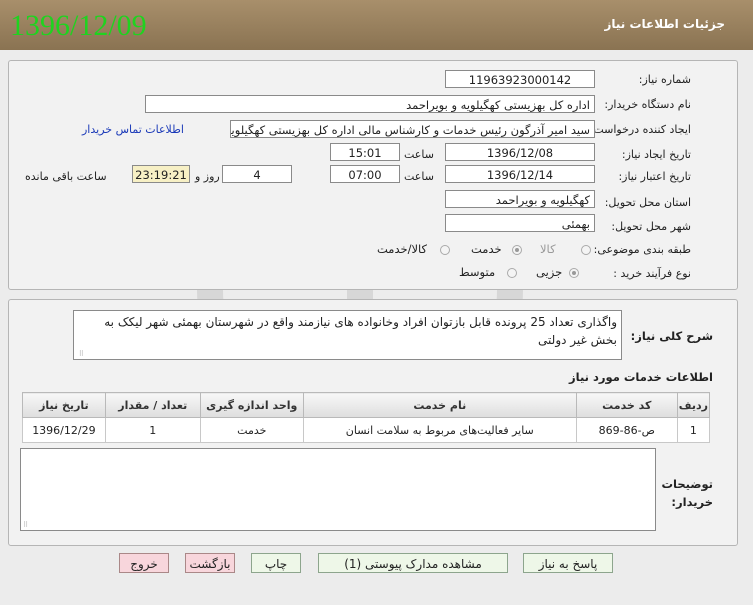  Describe the element at coordinates (439, 405) in the screenshot. I see `col-service-name: نام خدمت` at that location.